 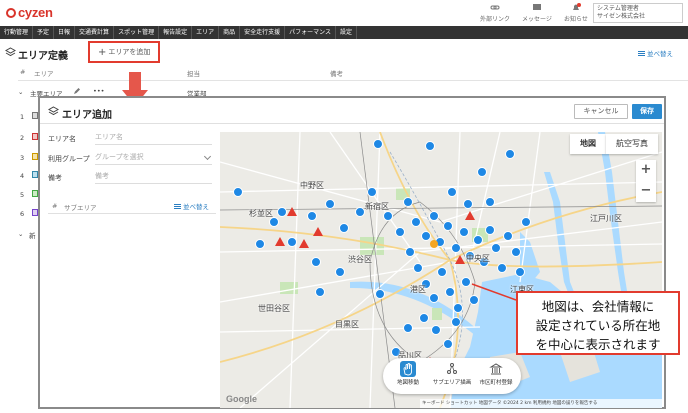 I want to click on row-number: 5, so click(x=22, y=195).